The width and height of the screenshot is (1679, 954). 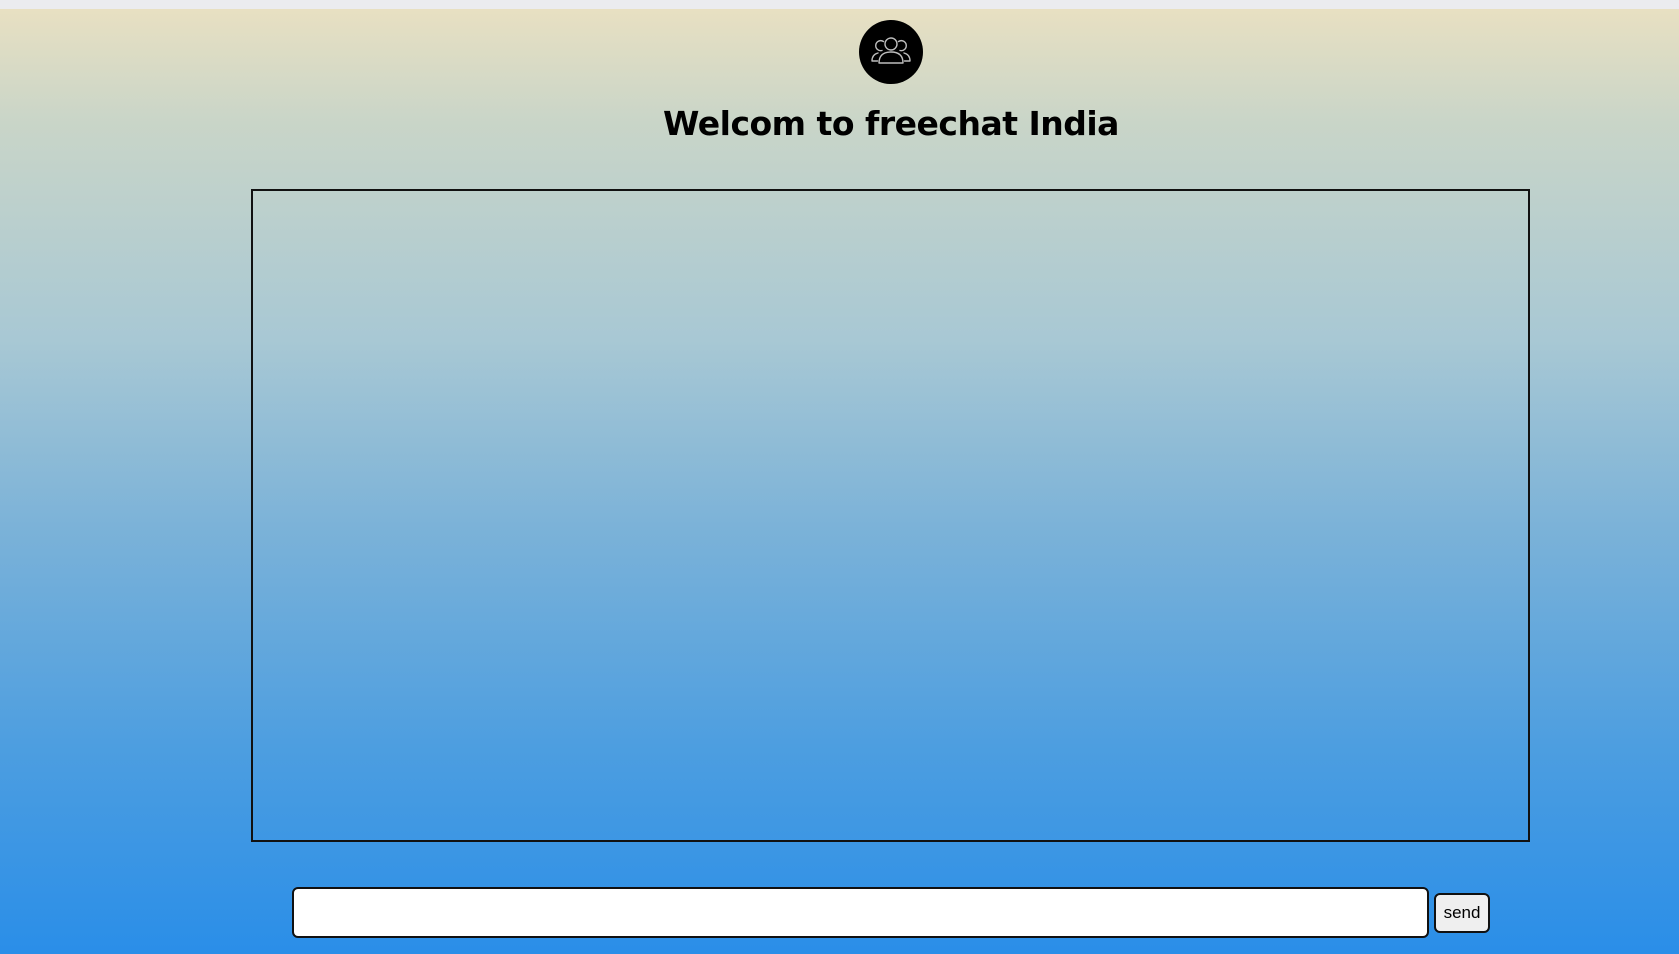 I want to click on browser-top-strip, so click(x=839, y=4).